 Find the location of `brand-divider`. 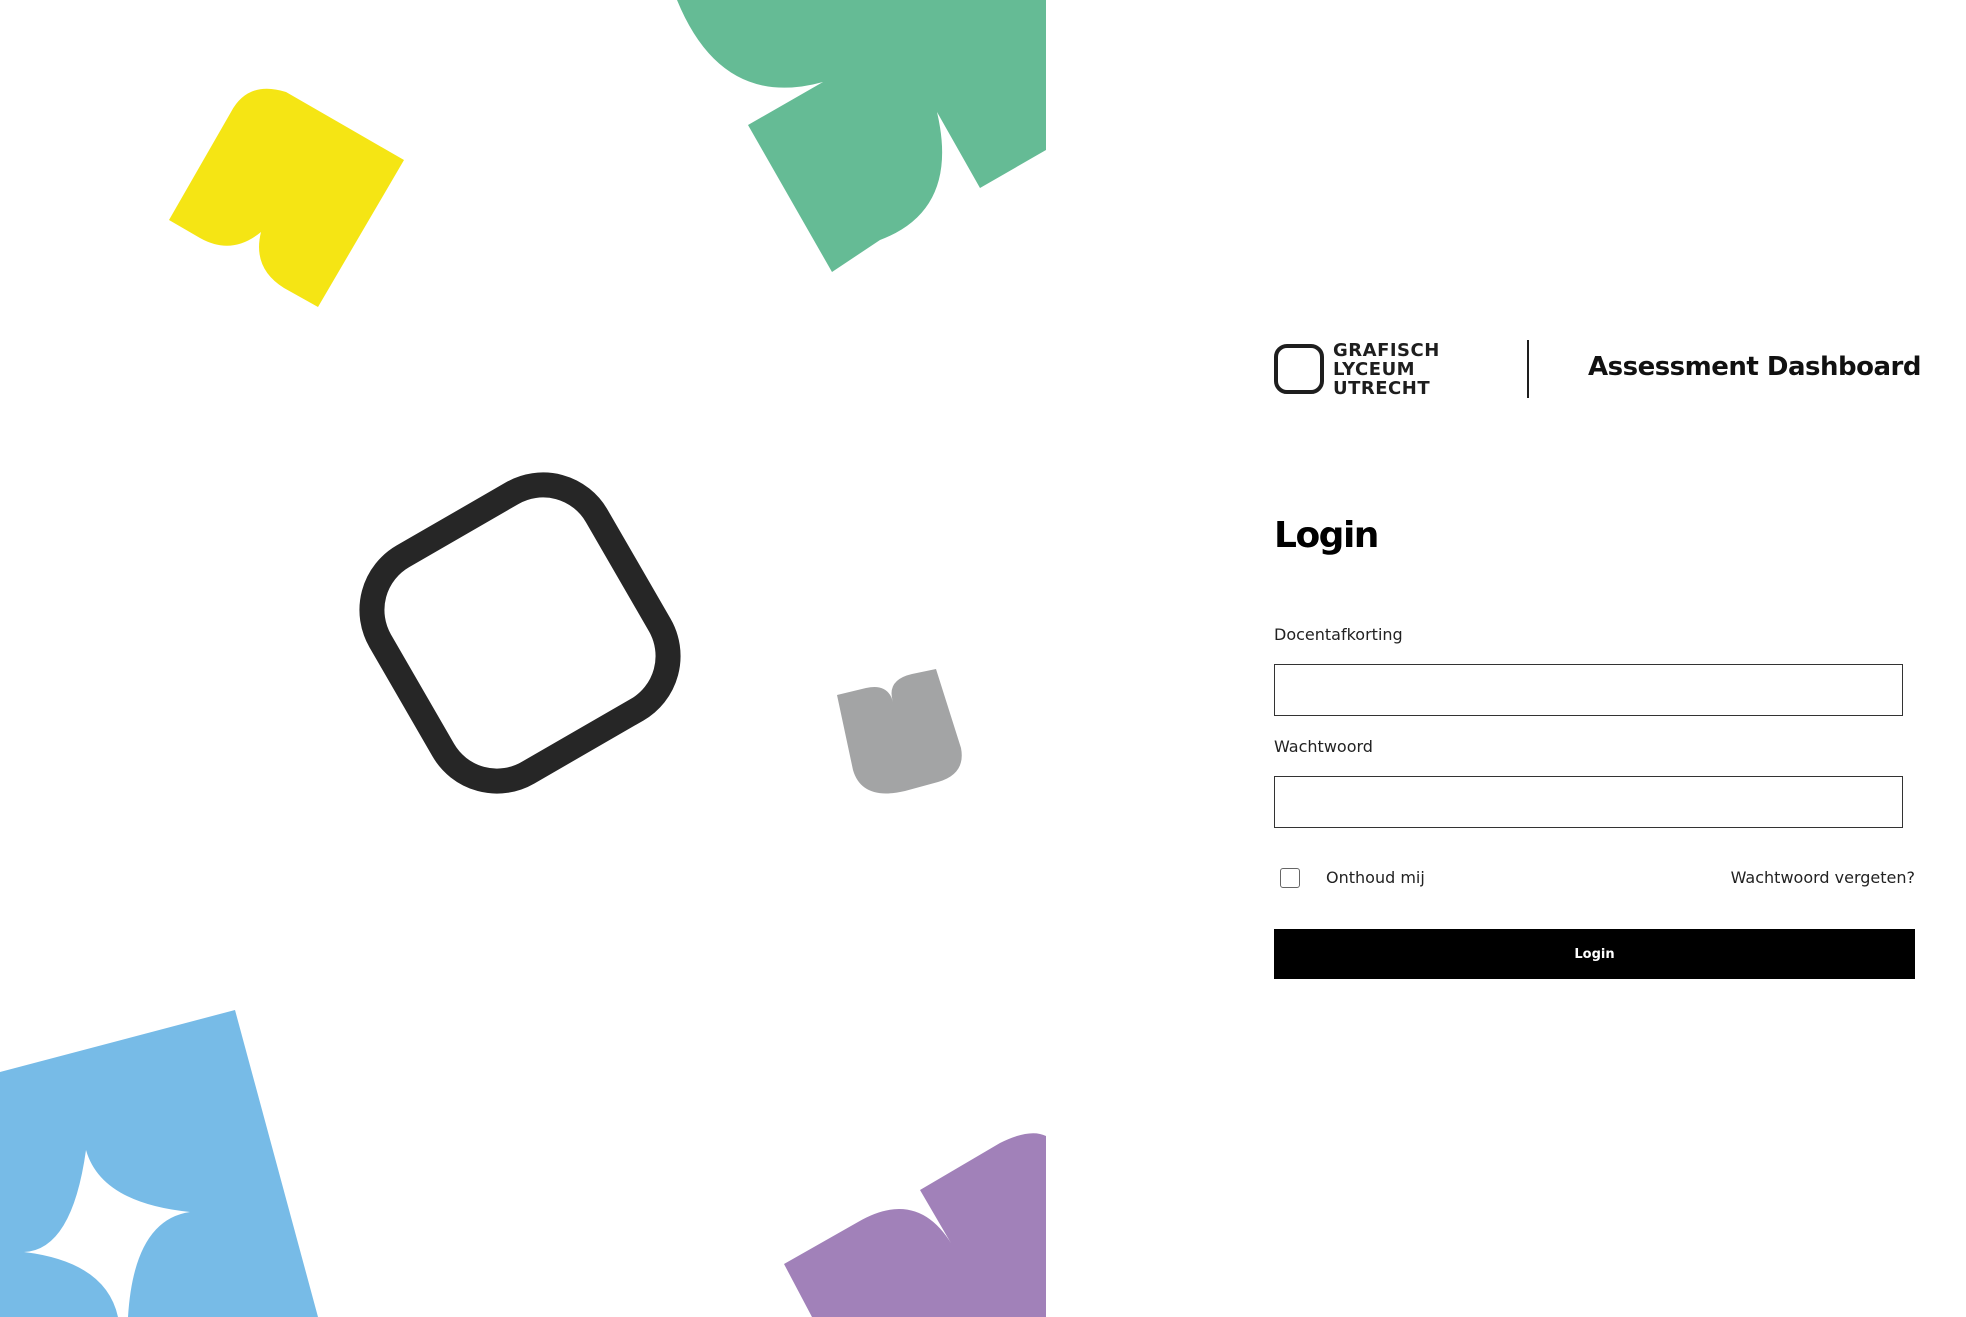

brand-divider is located at coordinates (1528, 369).